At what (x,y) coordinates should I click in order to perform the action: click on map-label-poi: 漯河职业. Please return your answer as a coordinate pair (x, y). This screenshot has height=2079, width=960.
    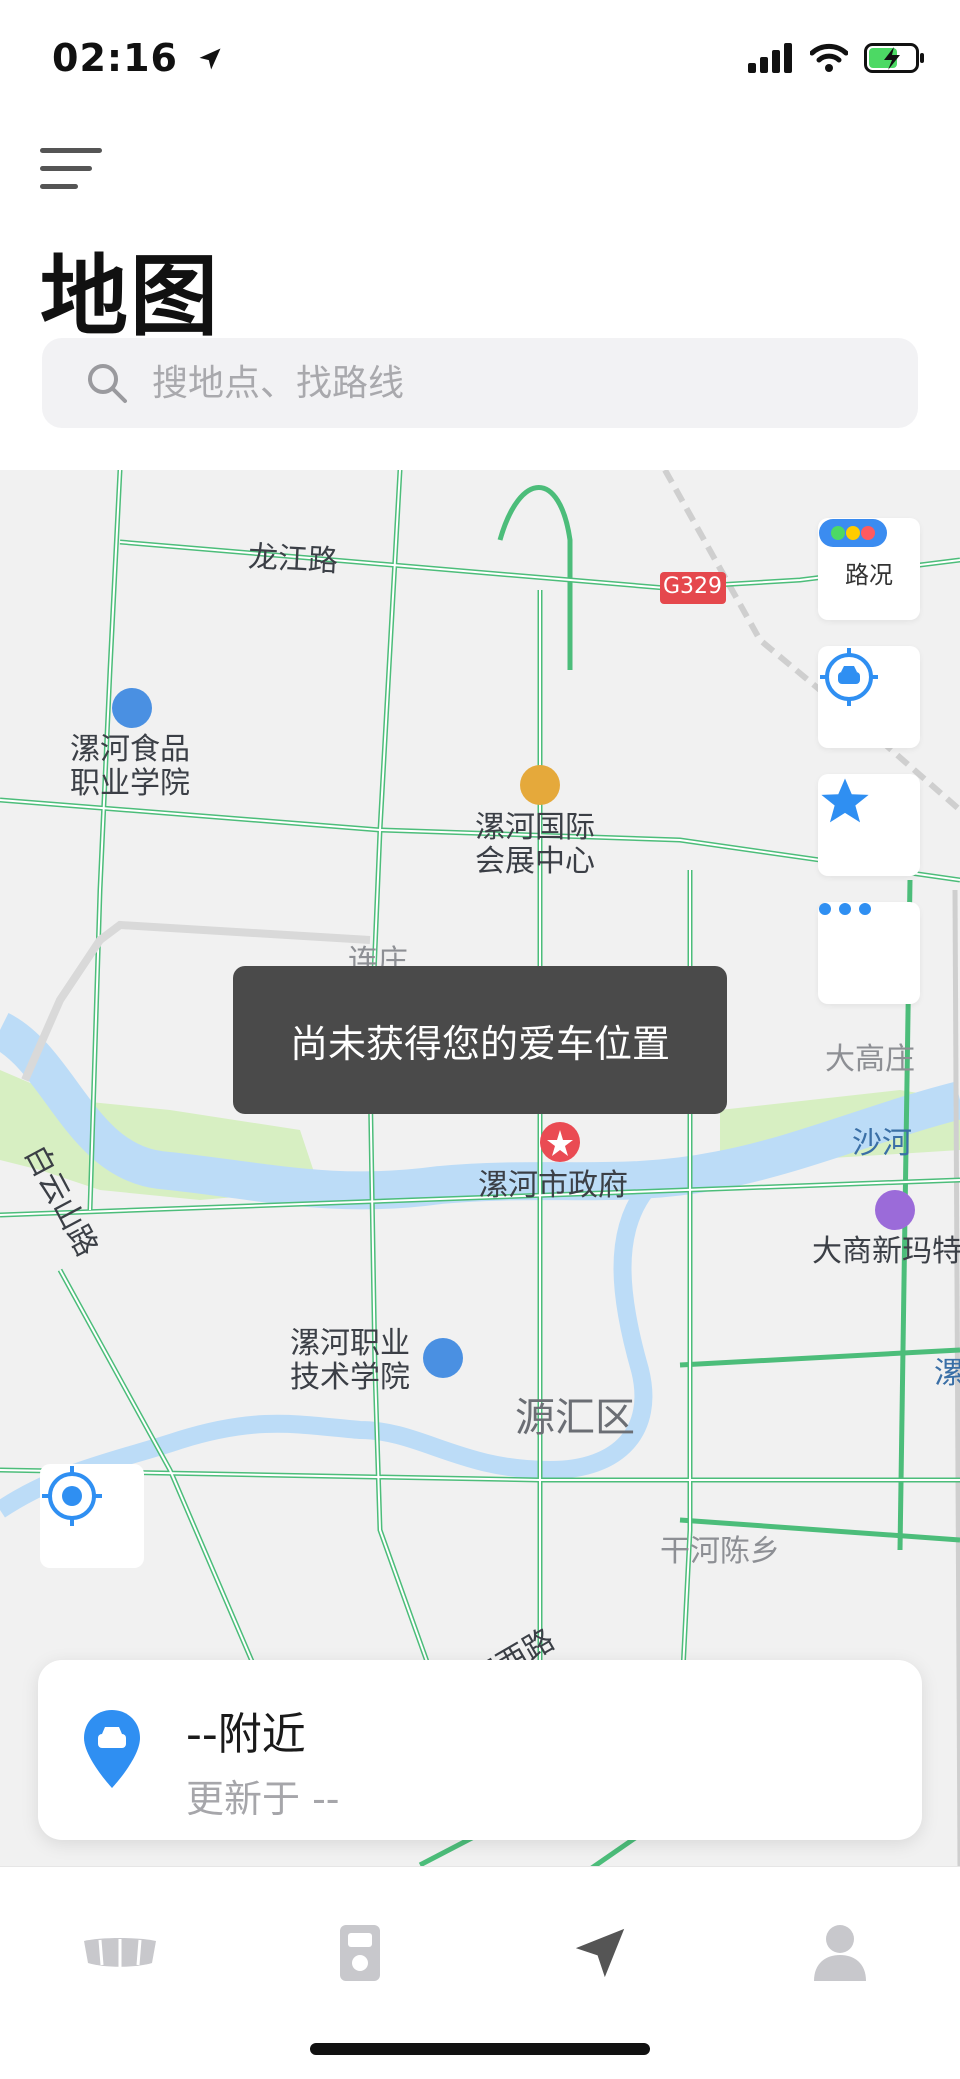
    Looking at the image, I should click on (350, 1343).